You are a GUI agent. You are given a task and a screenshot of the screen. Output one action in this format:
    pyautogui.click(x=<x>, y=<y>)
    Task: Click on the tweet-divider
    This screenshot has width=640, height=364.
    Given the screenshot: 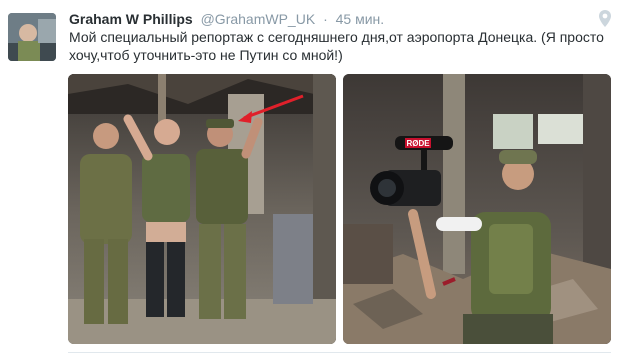 What is the action you would take?
    pyautogui.click(x=339, y=352)
    